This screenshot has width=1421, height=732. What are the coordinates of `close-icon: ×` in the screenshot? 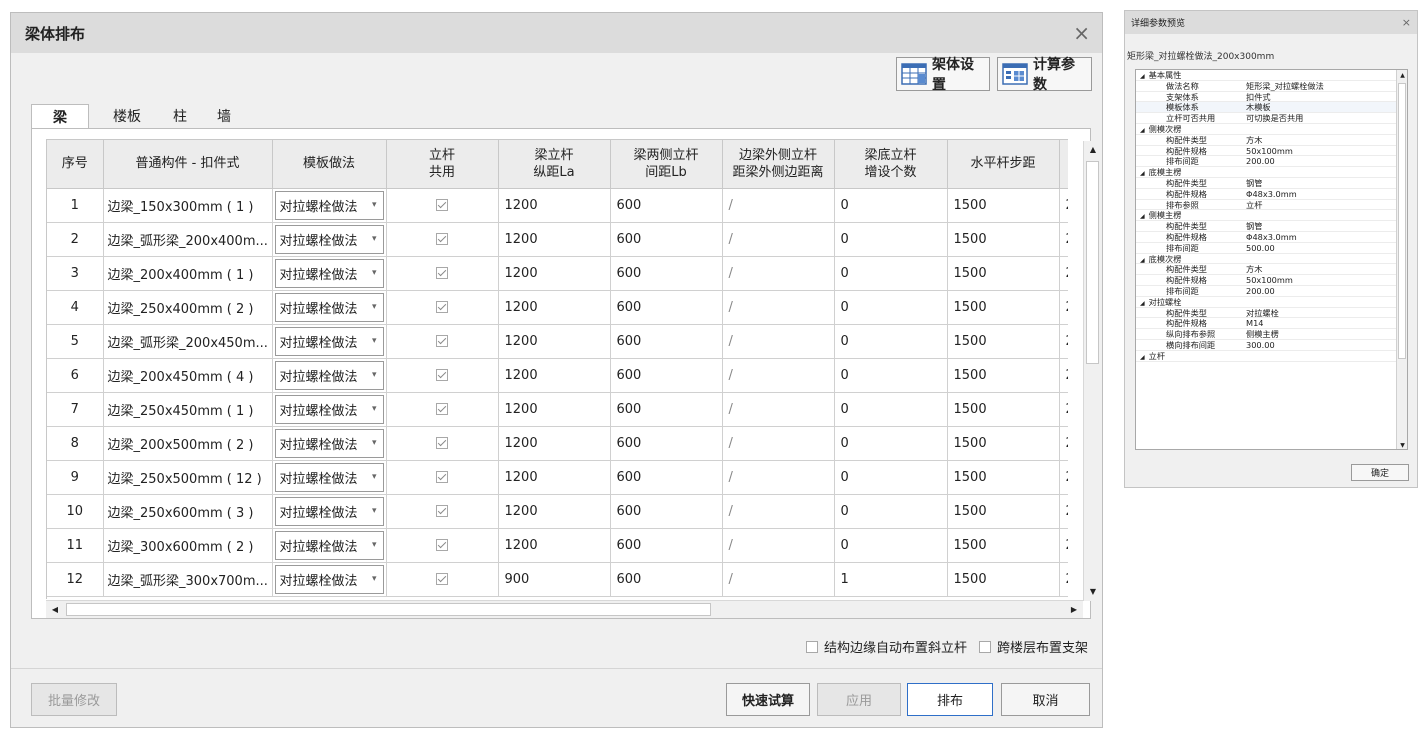 It's located at (1081, 33).